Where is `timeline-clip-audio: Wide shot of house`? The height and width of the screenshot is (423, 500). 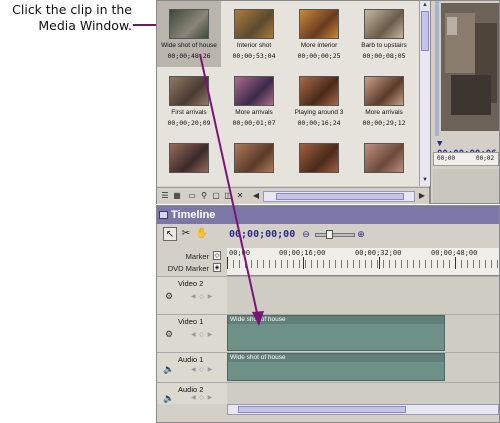 timeline-clip-audio: Wide shot of house is located at coordinates (336, 367).